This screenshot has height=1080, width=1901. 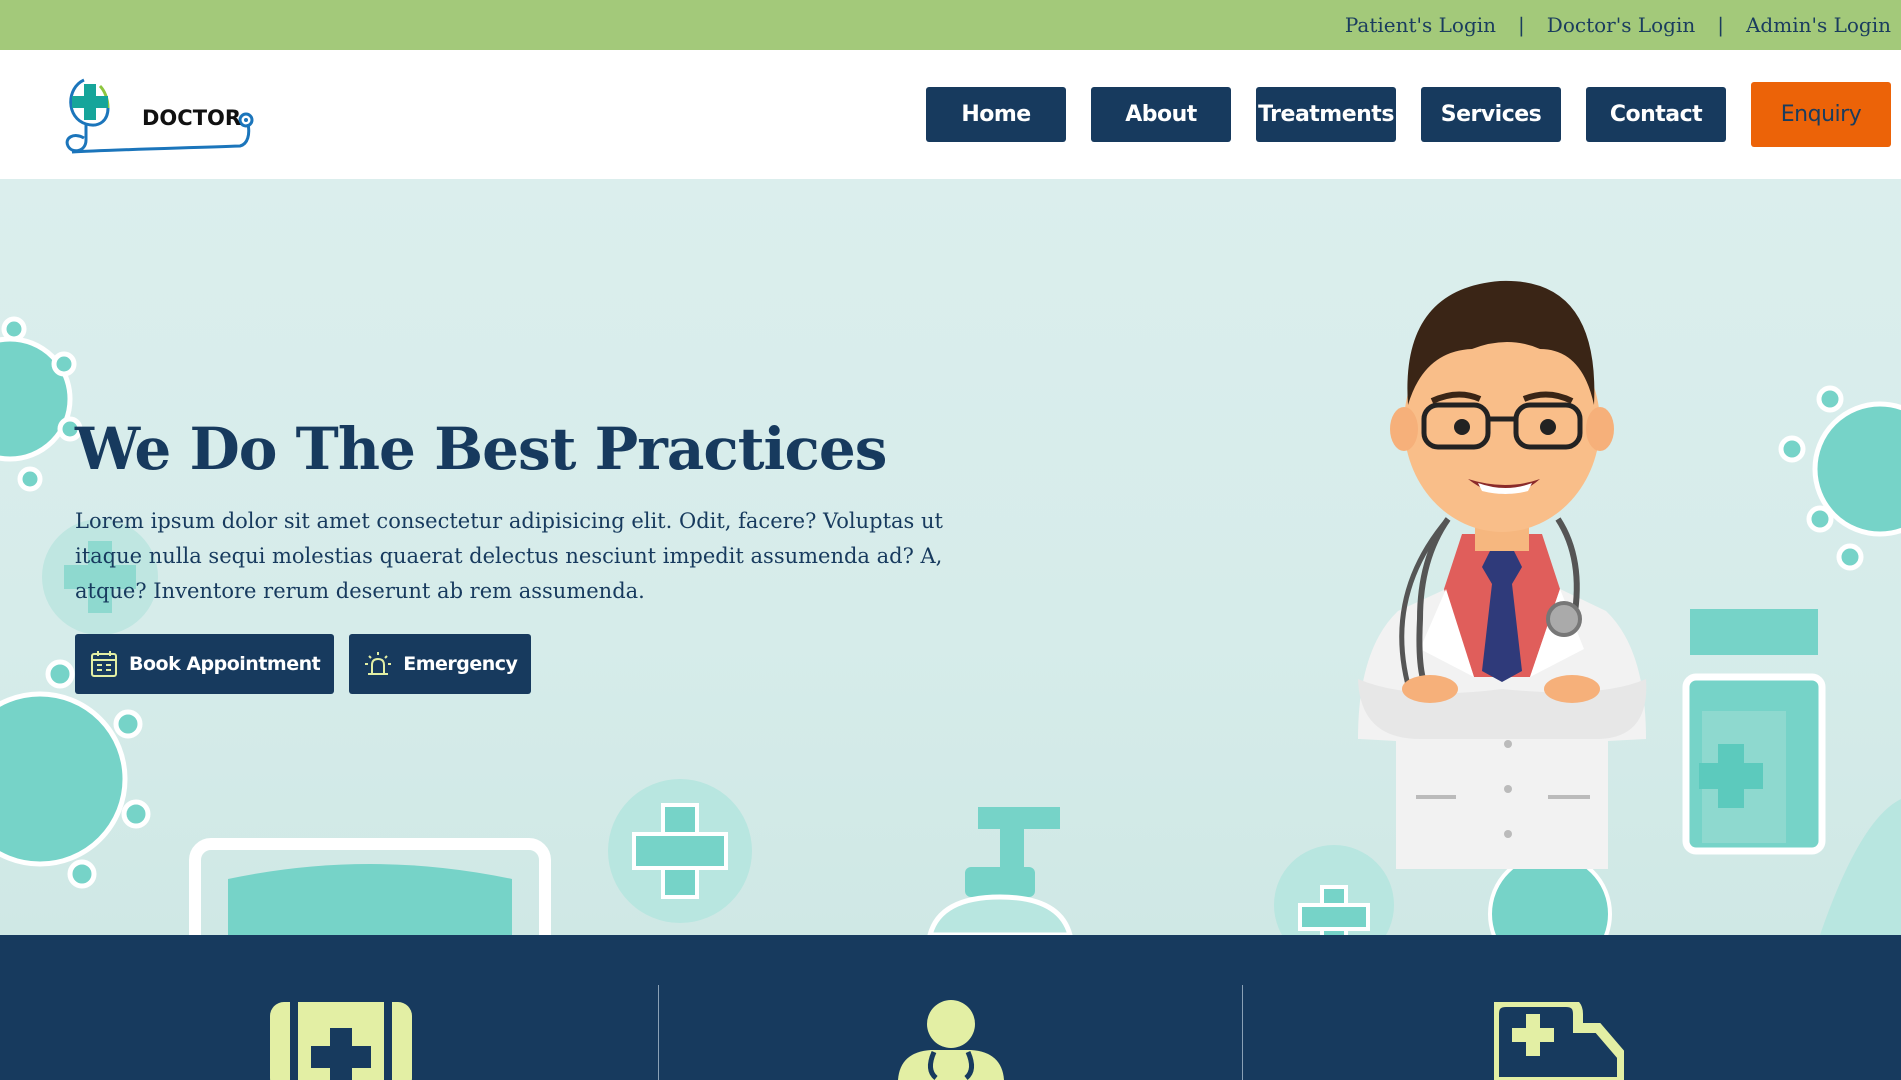 I want to click on features-band, so click(x=950, y=1007).